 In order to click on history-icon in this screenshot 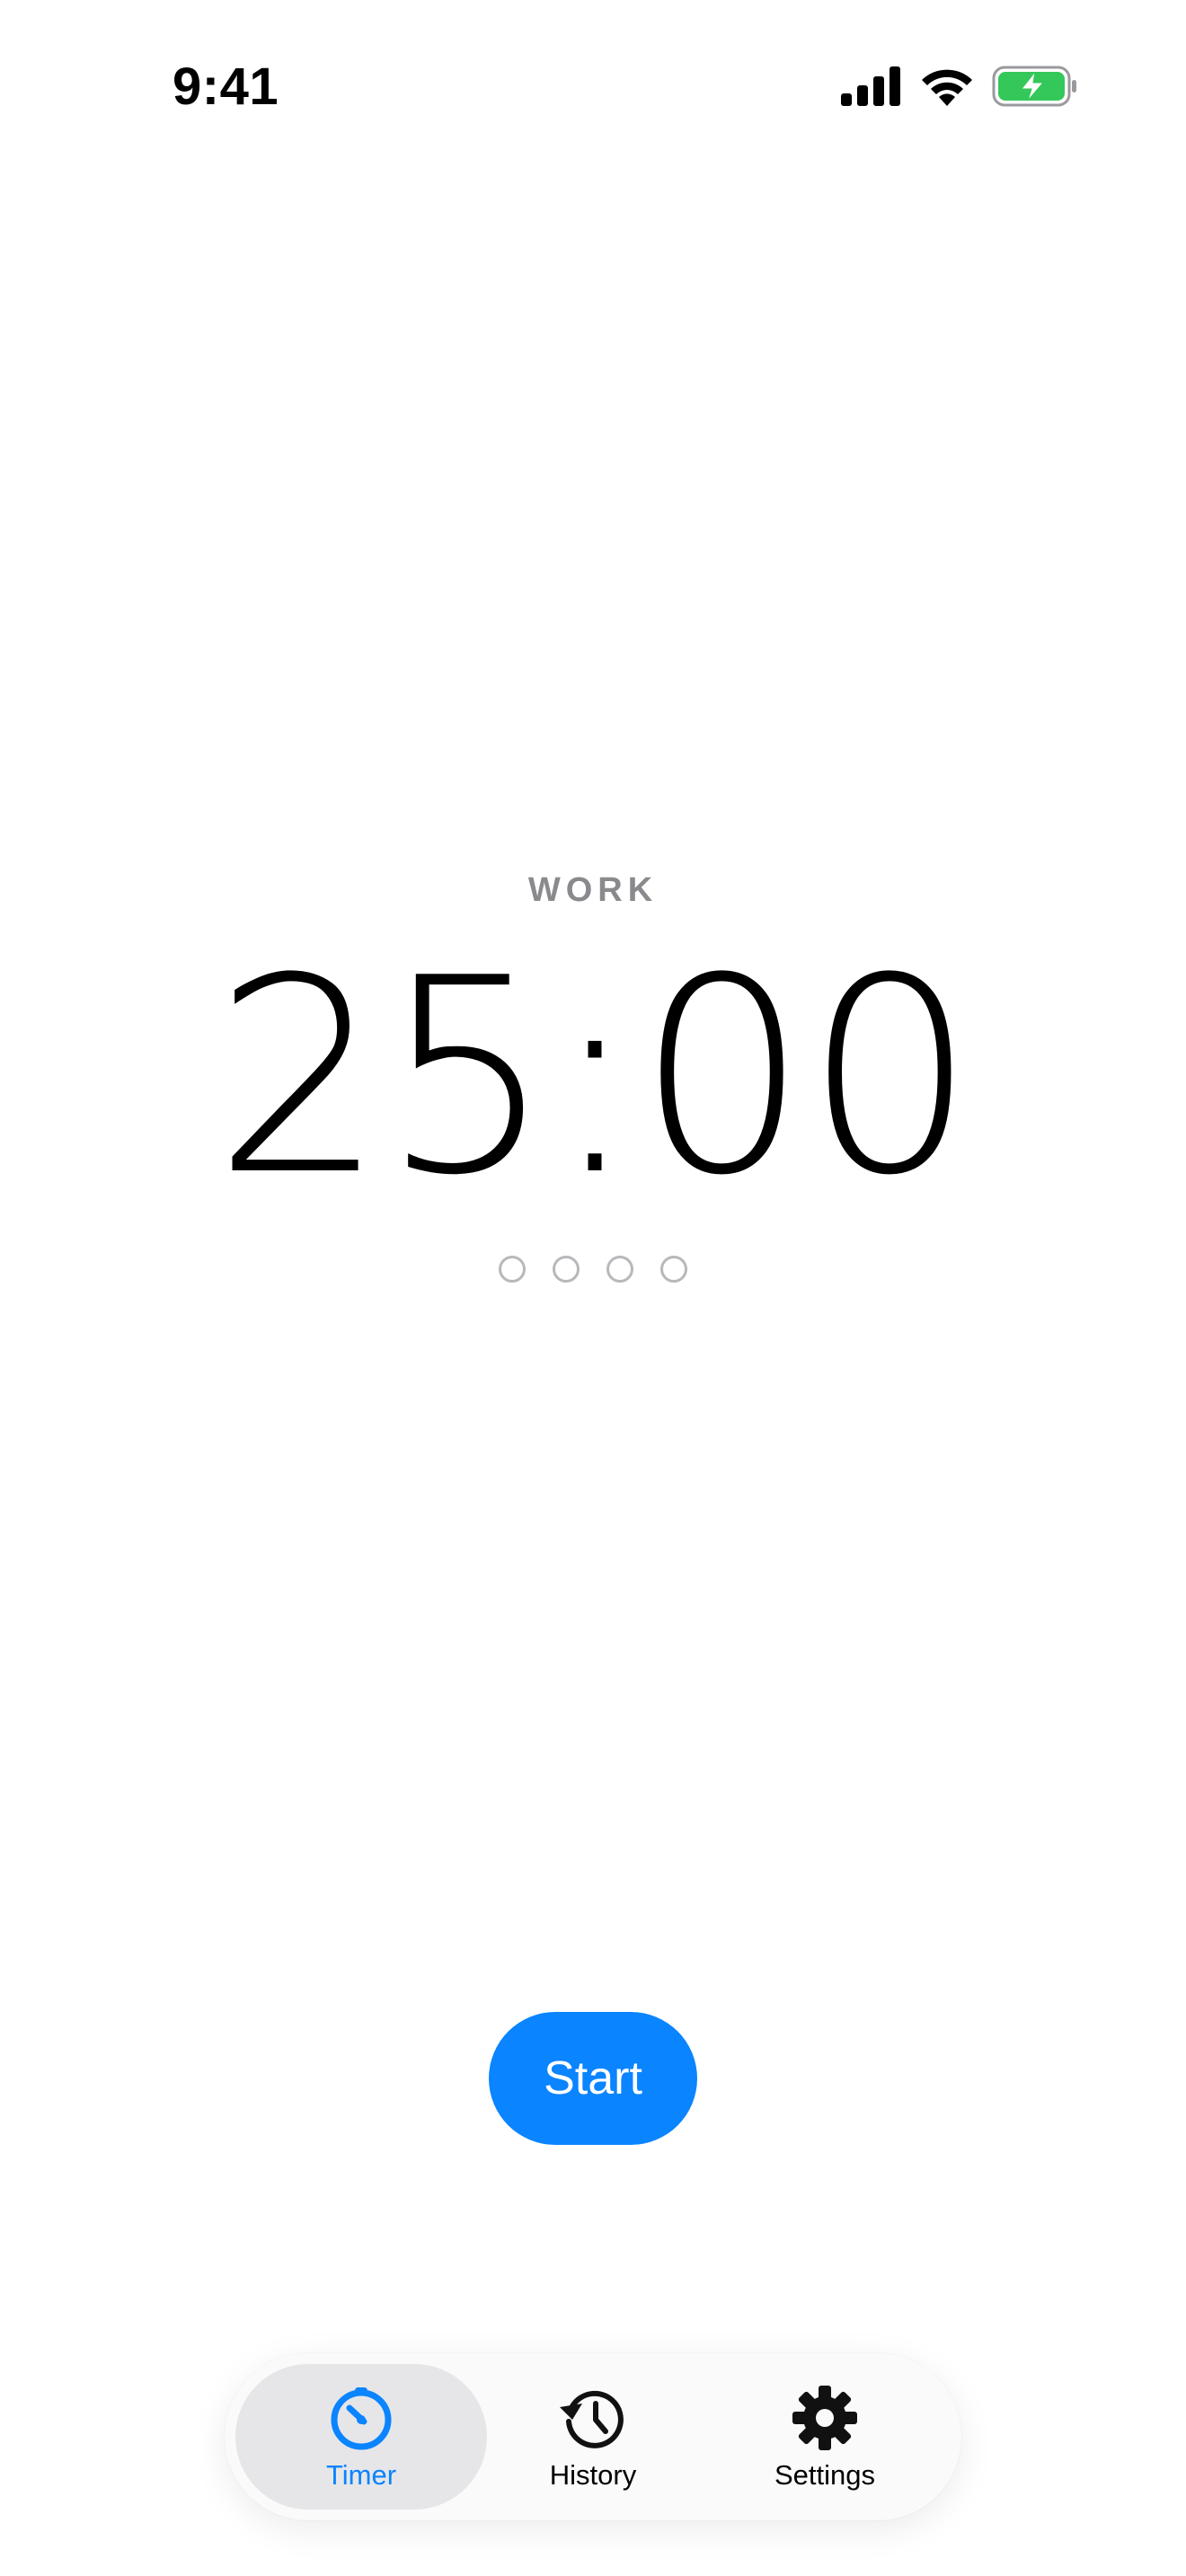, I will do `click(592, 2419)`.